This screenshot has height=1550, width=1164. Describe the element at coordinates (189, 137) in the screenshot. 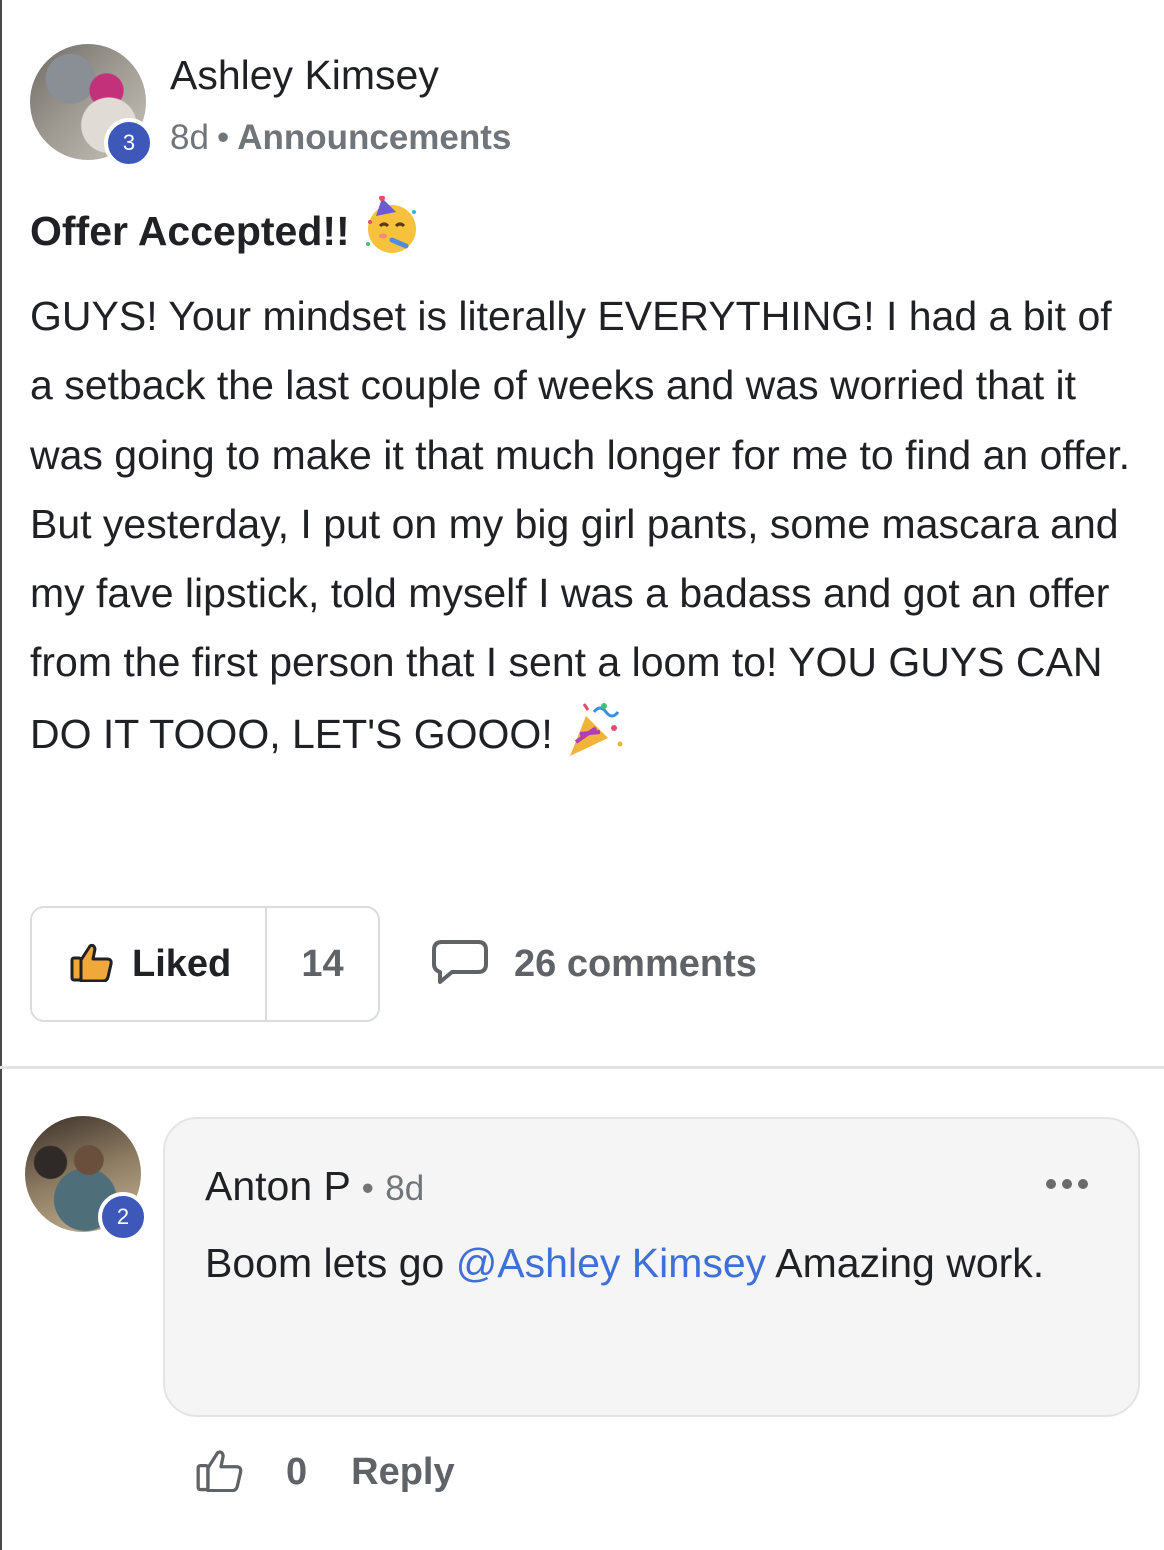

I see `post-time: 8d` at that location.